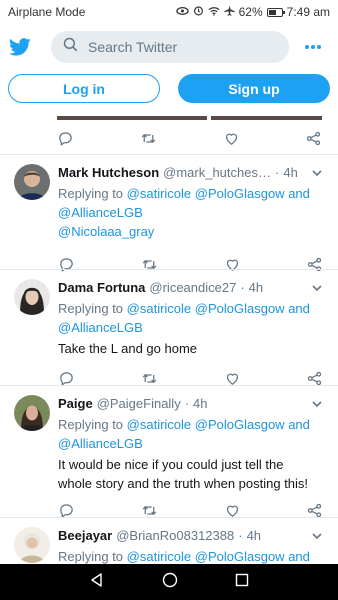 The image size is (338, 600). Describe the element at coordinates (84, 88) in the screenshot. I see `login-button: Log in` at that location.